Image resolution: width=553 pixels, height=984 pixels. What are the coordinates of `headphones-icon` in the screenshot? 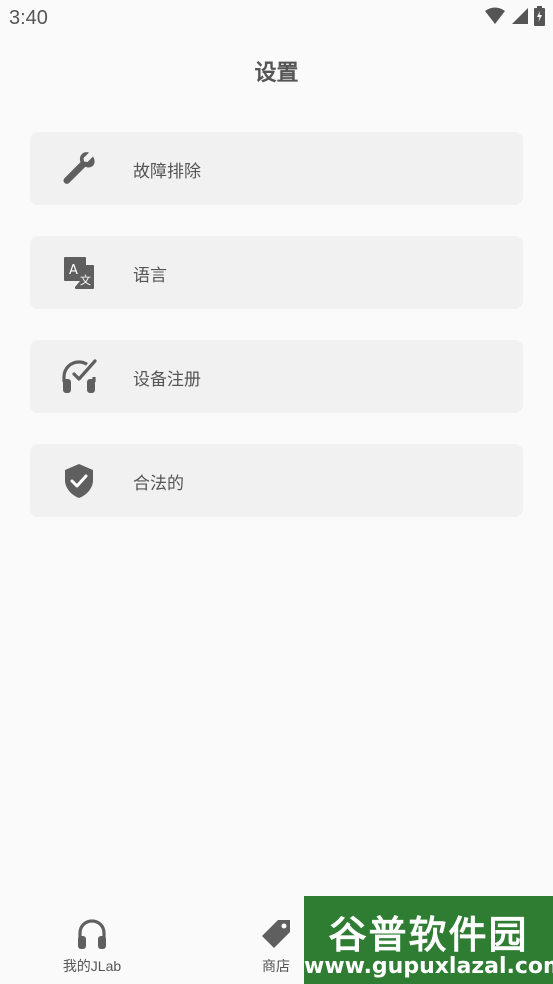 It's located at (92, 934).